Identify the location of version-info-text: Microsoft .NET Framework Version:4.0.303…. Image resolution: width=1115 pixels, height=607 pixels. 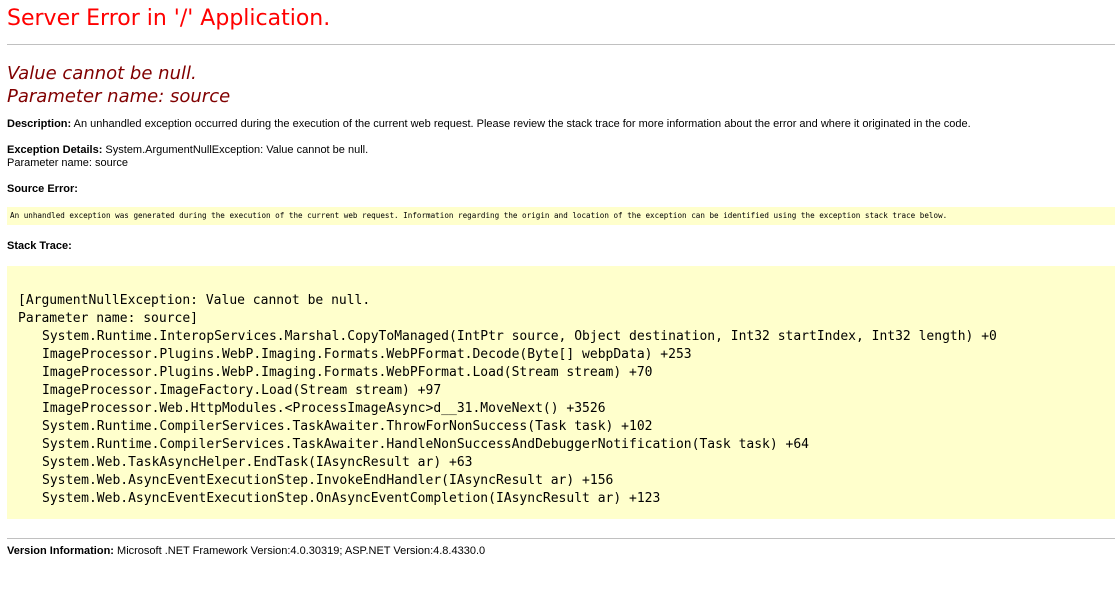
(301, 551).